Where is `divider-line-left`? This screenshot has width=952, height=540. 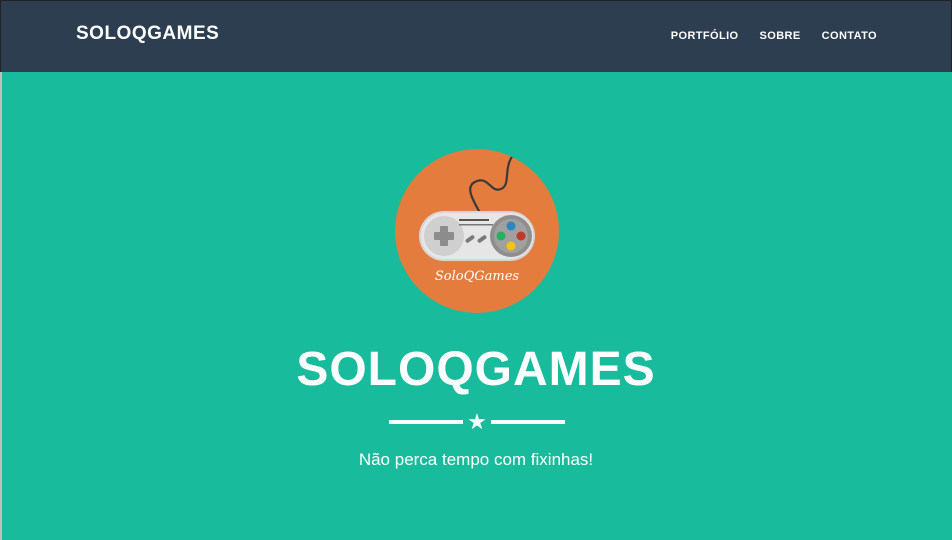
divider-line-left is located at coordinates (426, 422).